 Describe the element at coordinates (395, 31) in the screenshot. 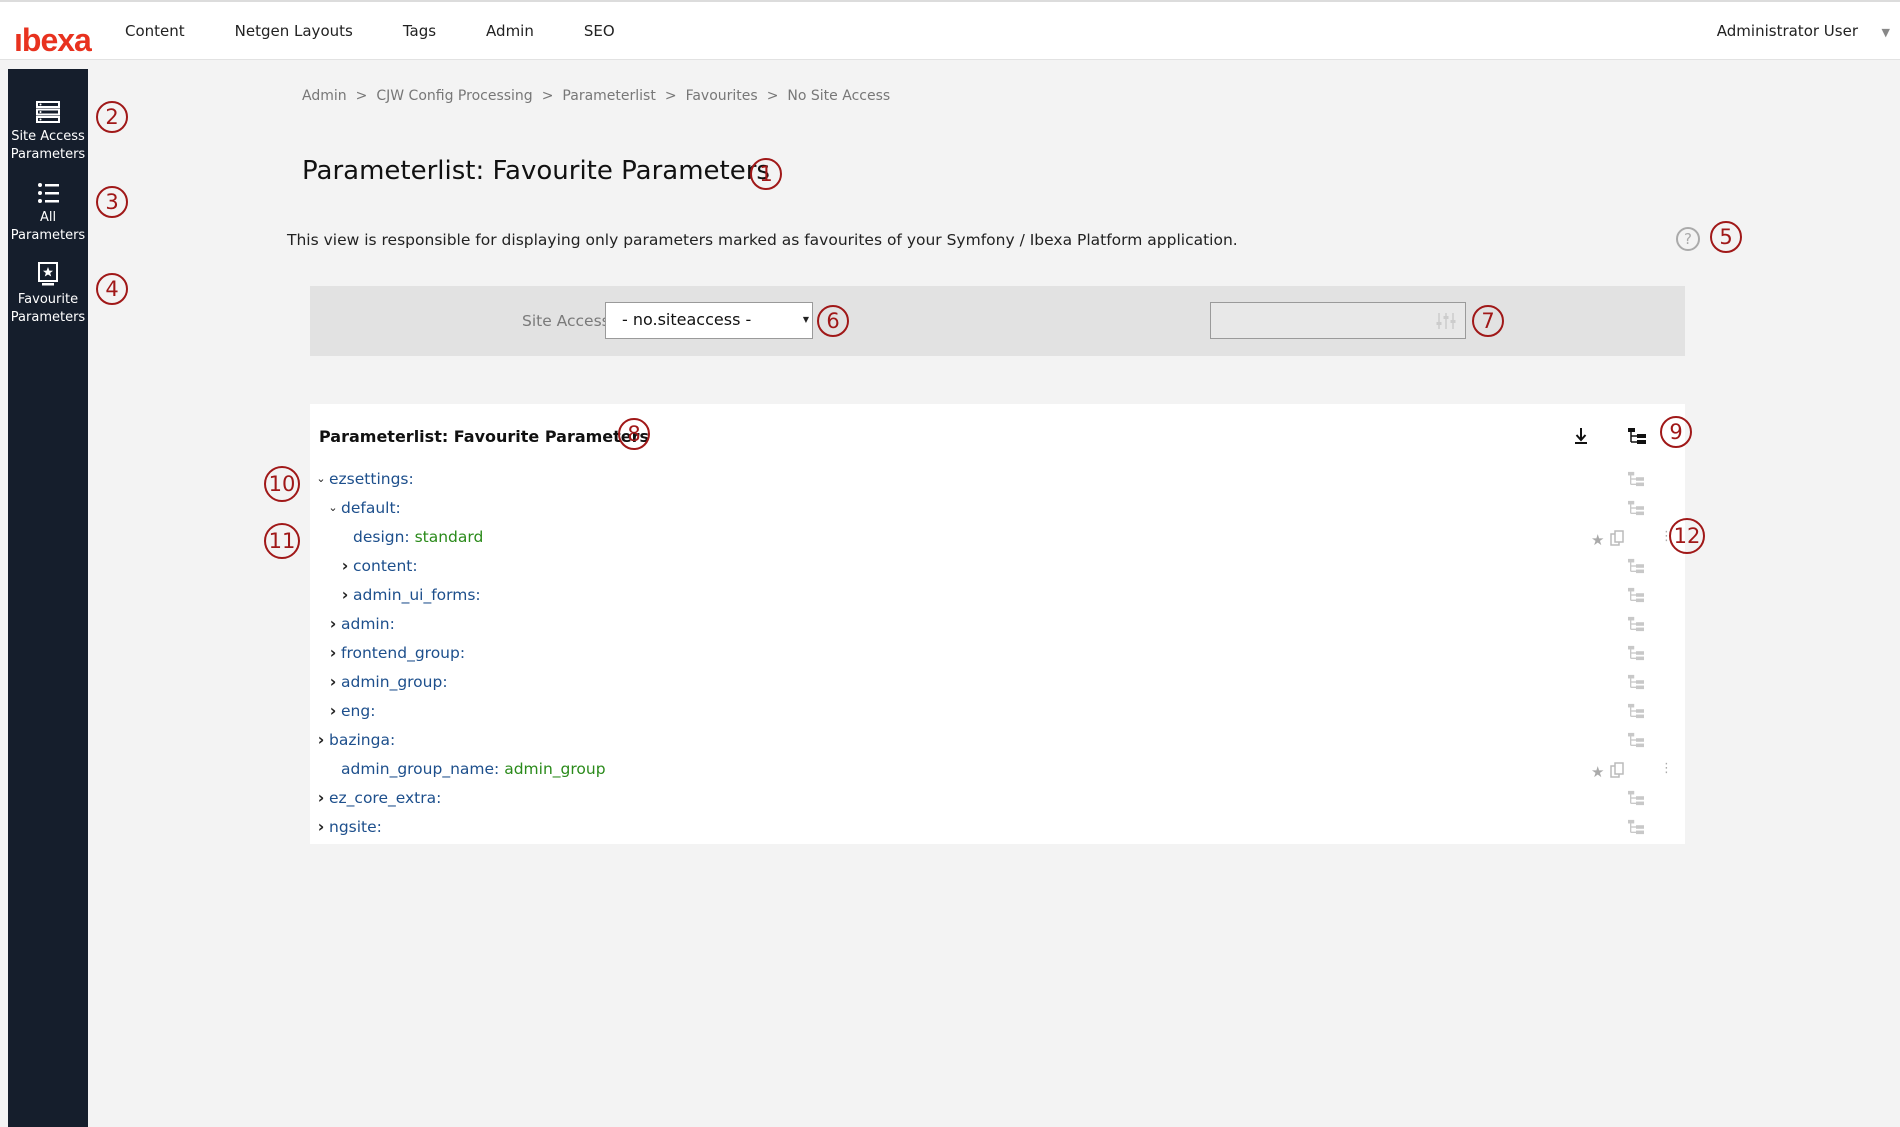

I see `top-navigation: Content Netgen Layouts Tags Admin SEO` at that location.